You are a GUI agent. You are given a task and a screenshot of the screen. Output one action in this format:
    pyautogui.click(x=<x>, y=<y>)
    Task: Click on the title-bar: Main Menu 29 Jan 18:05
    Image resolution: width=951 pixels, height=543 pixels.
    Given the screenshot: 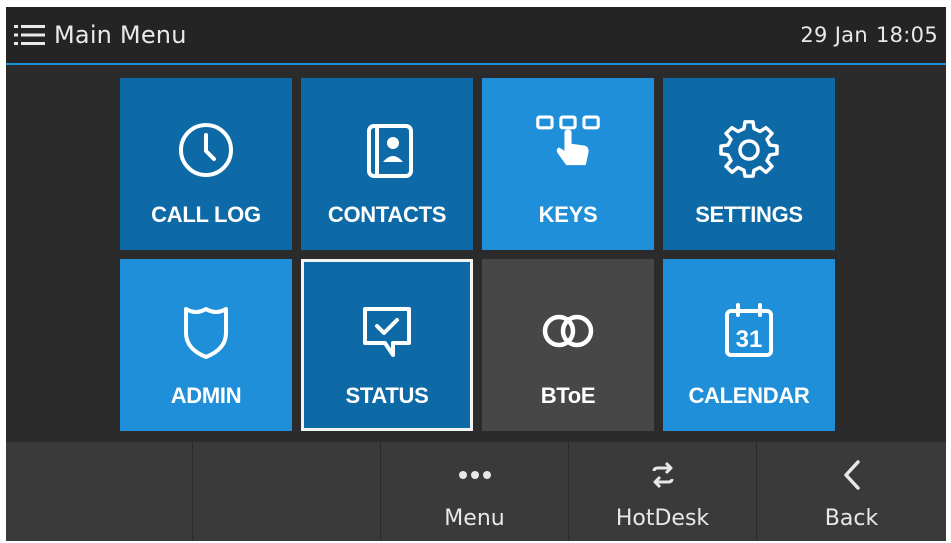 What is the action you would take?
    pyautogui.click(x=476, y=36)
    